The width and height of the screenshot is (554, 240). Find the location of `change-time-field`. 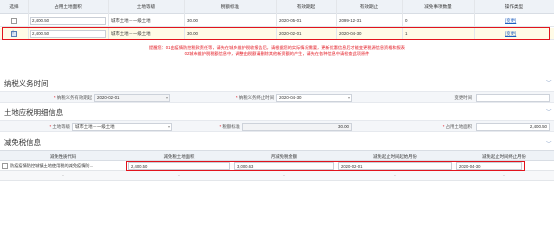

change-time-field is located at coordinates (513, 98).